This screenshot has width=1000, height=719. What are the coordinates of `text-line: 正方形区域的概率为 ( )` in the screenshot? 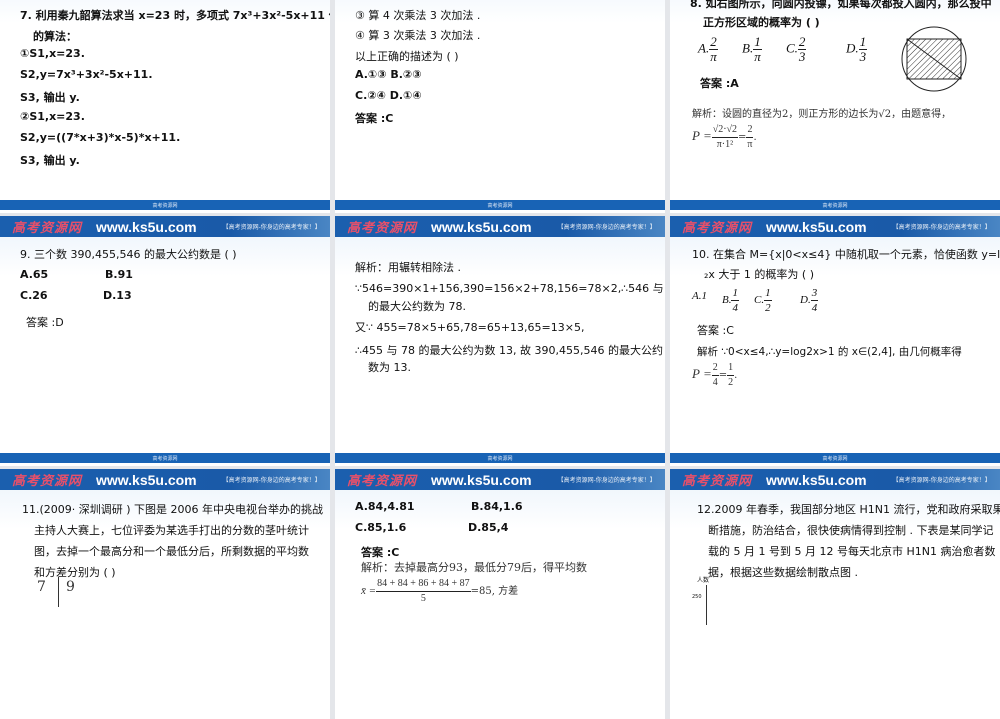 It's located at (761, 22).